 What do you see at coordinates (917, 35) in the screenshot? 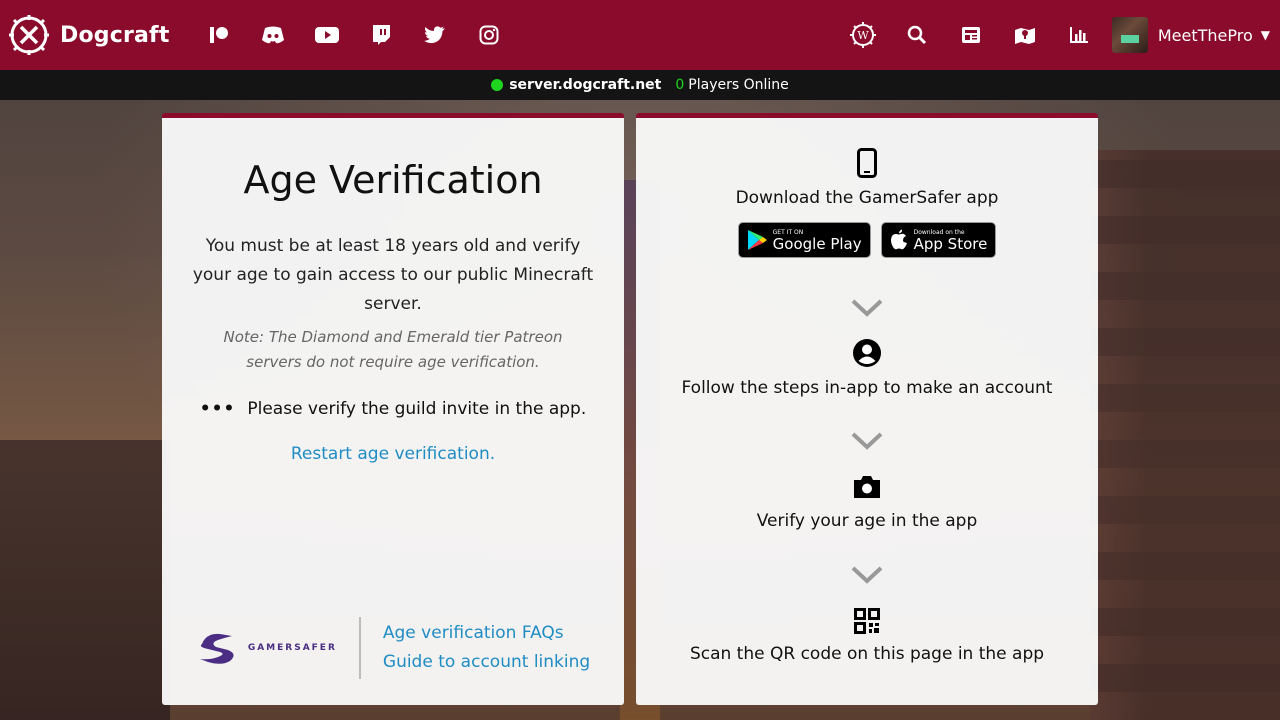
I see `search-icon` at bounding box center [917, 35].